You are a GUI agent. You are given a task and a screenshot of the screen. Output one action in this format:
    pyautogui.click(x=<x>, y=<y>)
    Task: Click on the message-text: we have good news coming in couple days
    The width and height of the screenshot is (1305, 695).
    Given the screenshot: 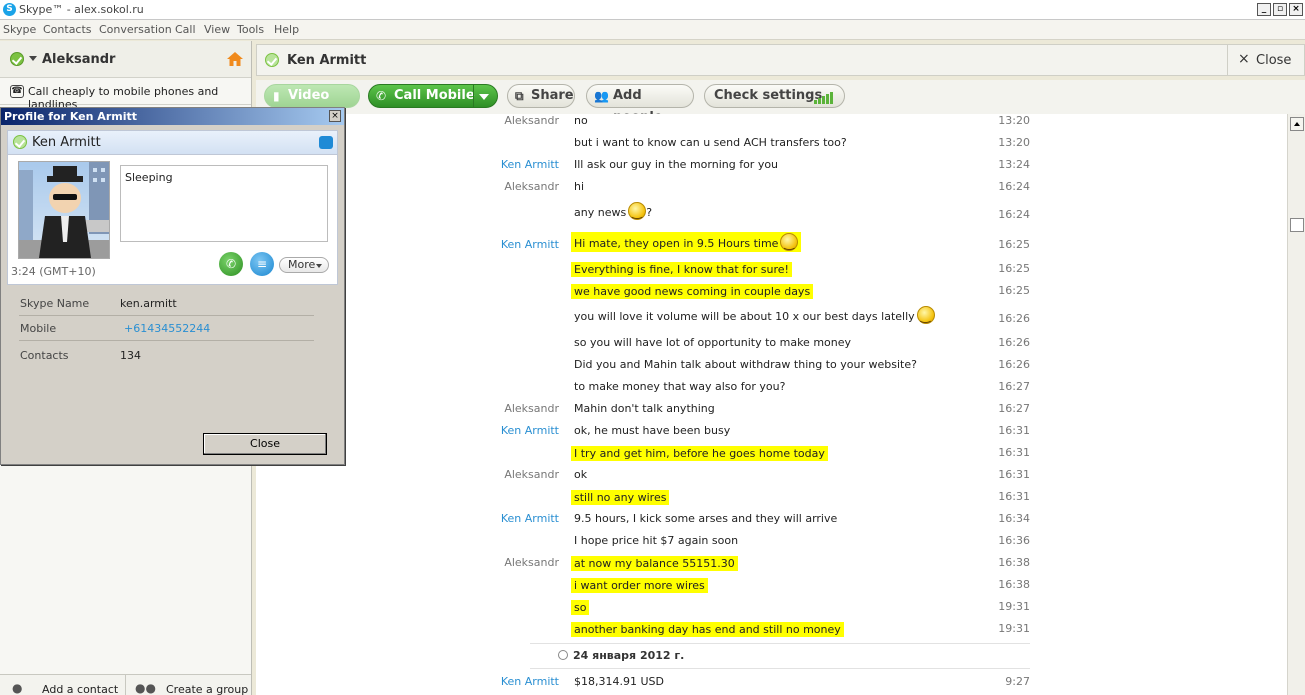 What is the action you would take?
    pyautogui.click(x=692, y=291)
    